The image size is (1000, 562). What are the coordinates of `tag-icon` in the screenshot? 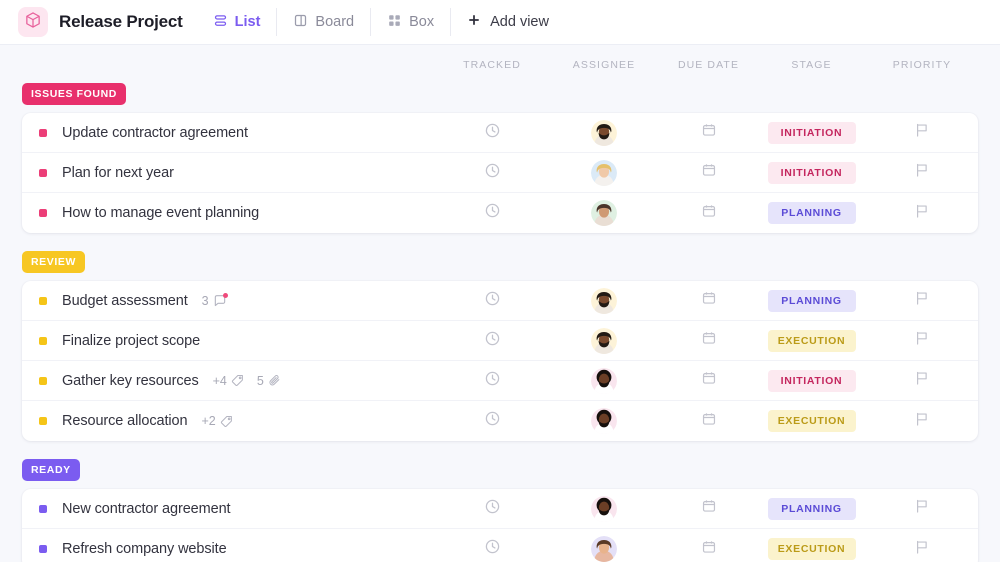 It's located at (237, 380).